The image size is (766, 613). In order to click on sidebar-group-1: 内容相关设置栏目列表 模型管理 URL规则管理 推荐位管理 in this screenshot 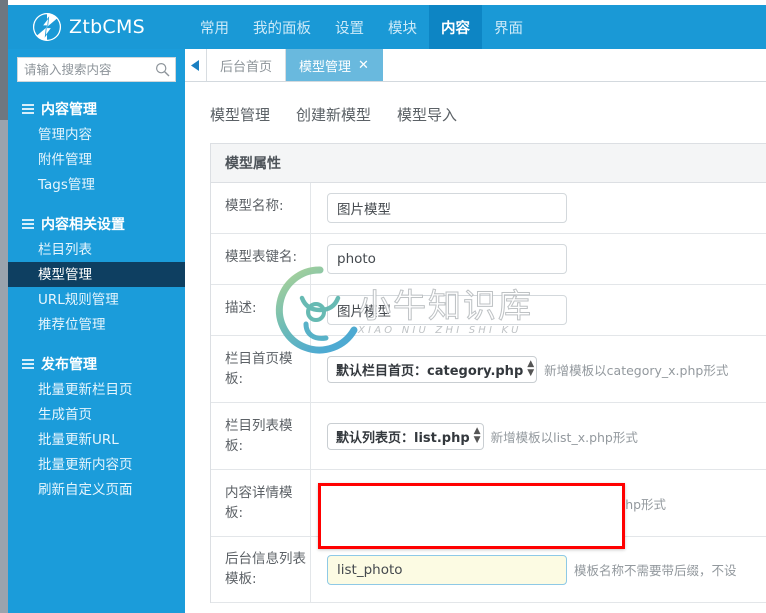, I will do `click(96, 274)`.